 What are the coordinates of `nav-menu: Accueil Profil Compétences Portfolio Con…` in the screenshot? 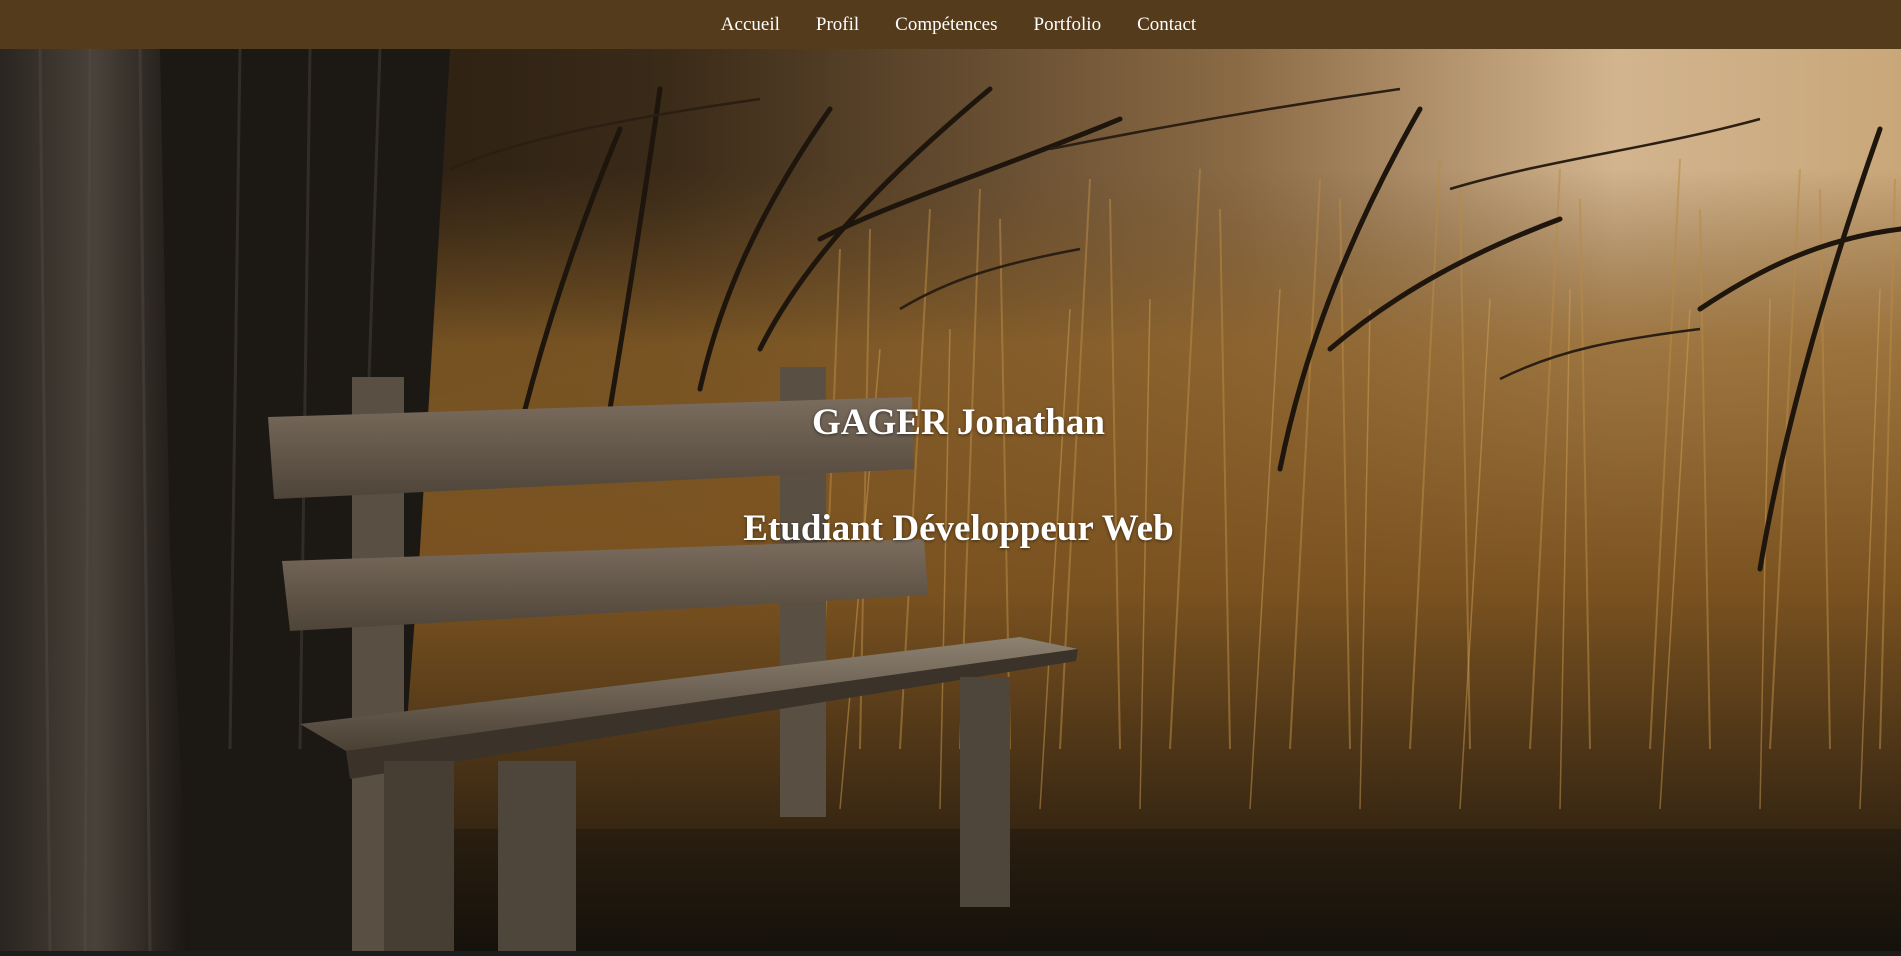 It's located at (958, 25).